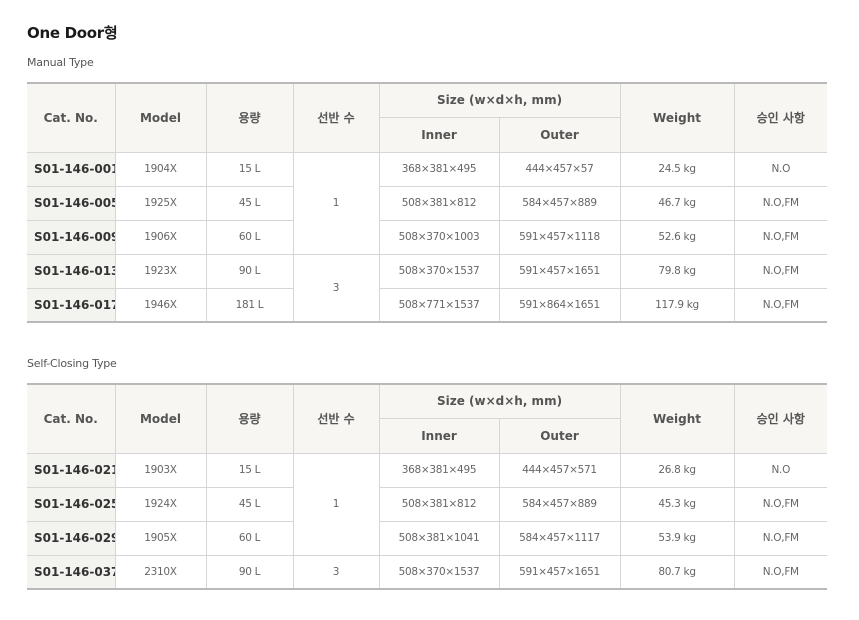 Image resolution: width=859 pixels, height=620 pixels. Describe the element at coordinates (559, 305) in the screenshot. I see `outer-size-cell: 591×864×1651` at that location.